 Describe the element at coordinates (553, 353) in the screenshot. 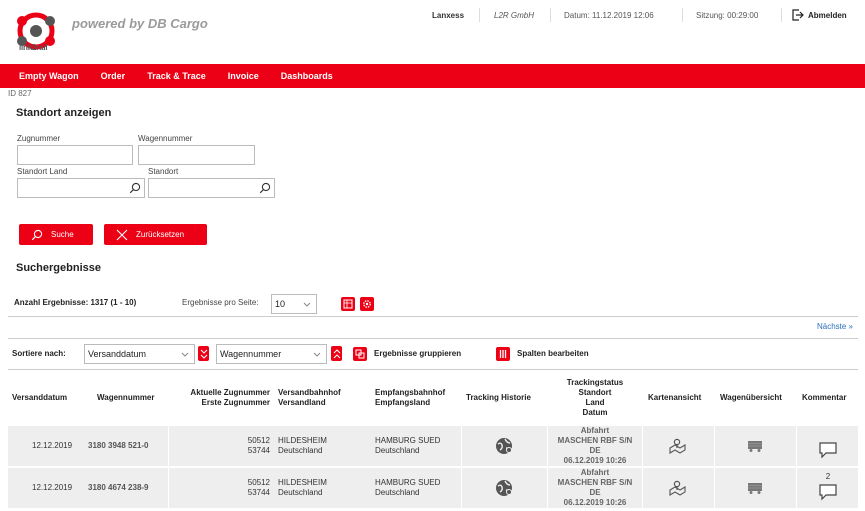

I see `edit-columns-button: Spalten bearbeiten` at that location.